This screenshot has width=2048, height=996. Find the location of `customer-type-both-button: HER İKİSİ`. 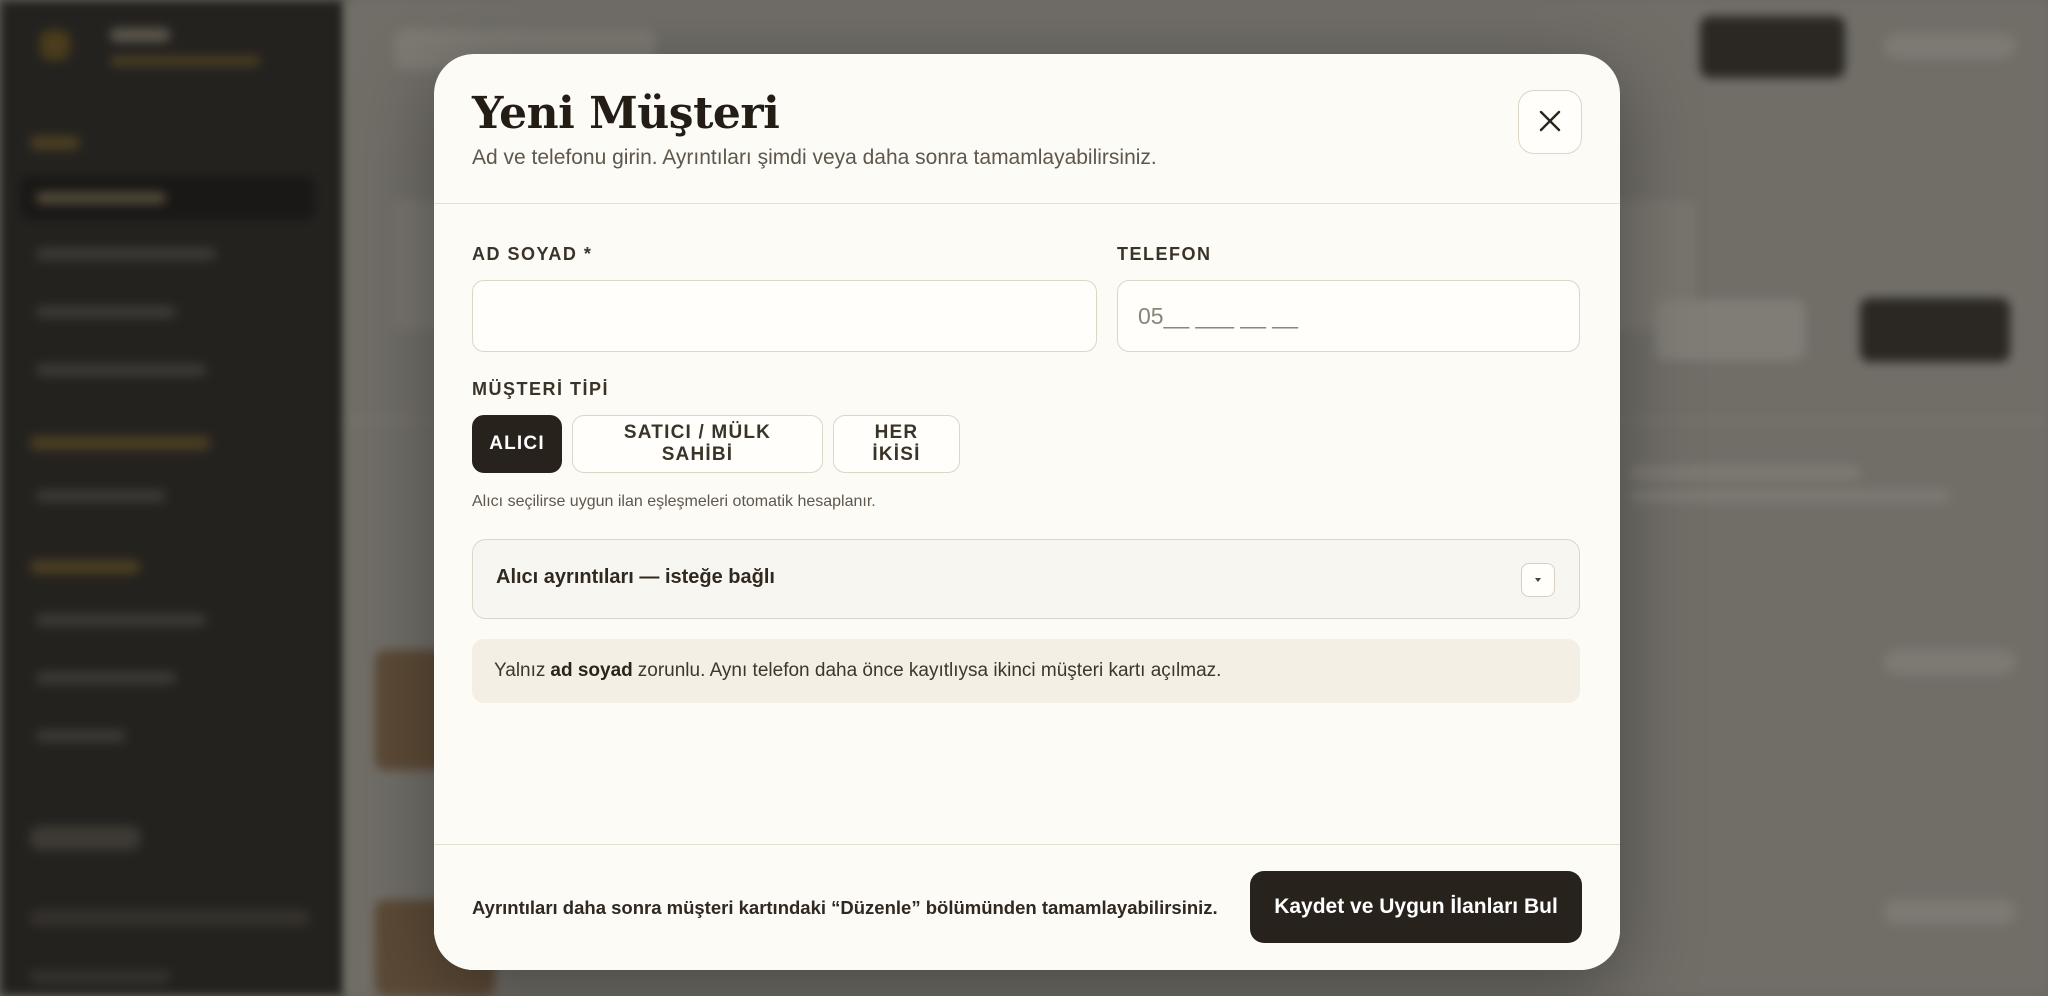

customer-type-both-button: HER İKİSİ is located at coordinates (896, 444).